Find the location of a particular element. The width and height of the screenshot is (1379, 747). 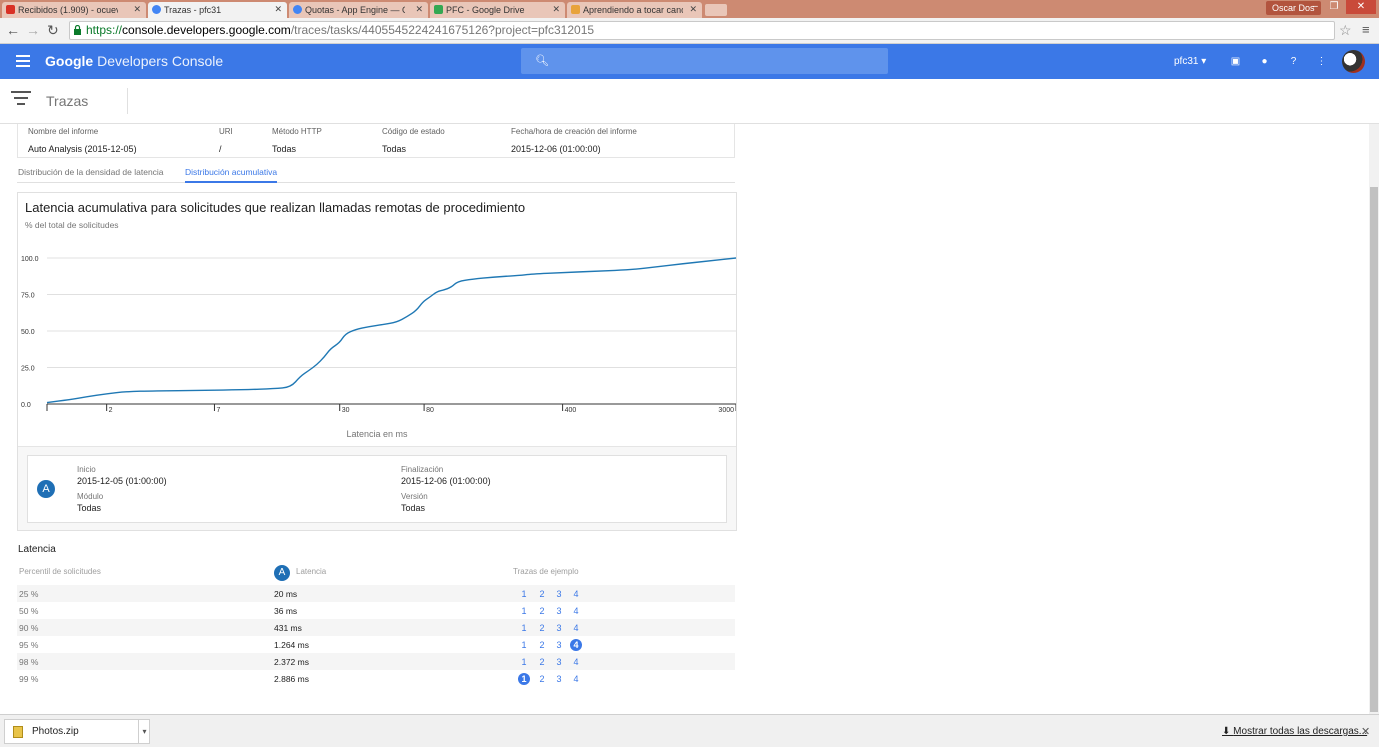

search-icon: 🔍︎ is located at coordinates (542, 61).